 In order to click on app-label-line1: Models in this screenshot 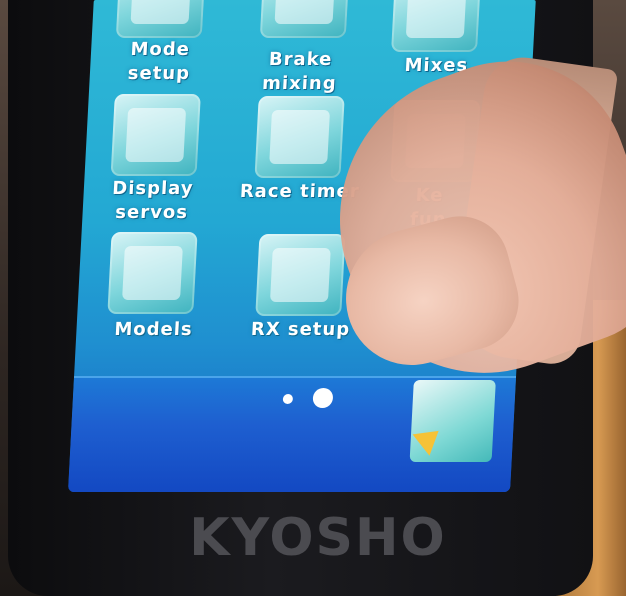, I will do `click(153, 329)`.